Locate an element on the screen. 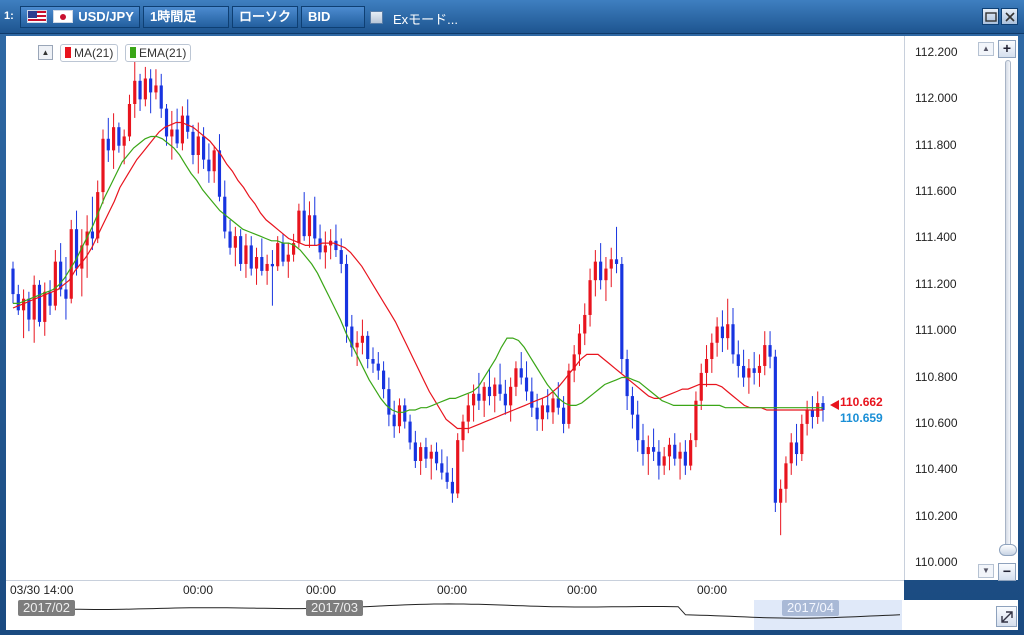 The width and height of the screenshot is (1024, 635). navigator-month-label: 2017/03 is located at coordinates (334, 608).